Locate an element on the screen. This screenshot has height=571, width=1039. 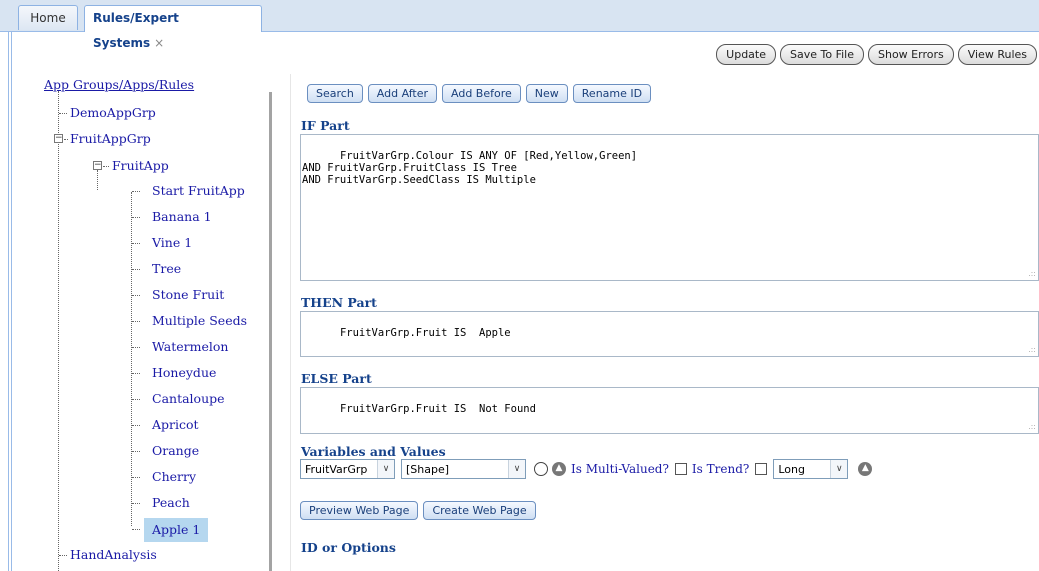
tree-node-handanalysis: HandAnalysis is located at coordinates (113, 555).